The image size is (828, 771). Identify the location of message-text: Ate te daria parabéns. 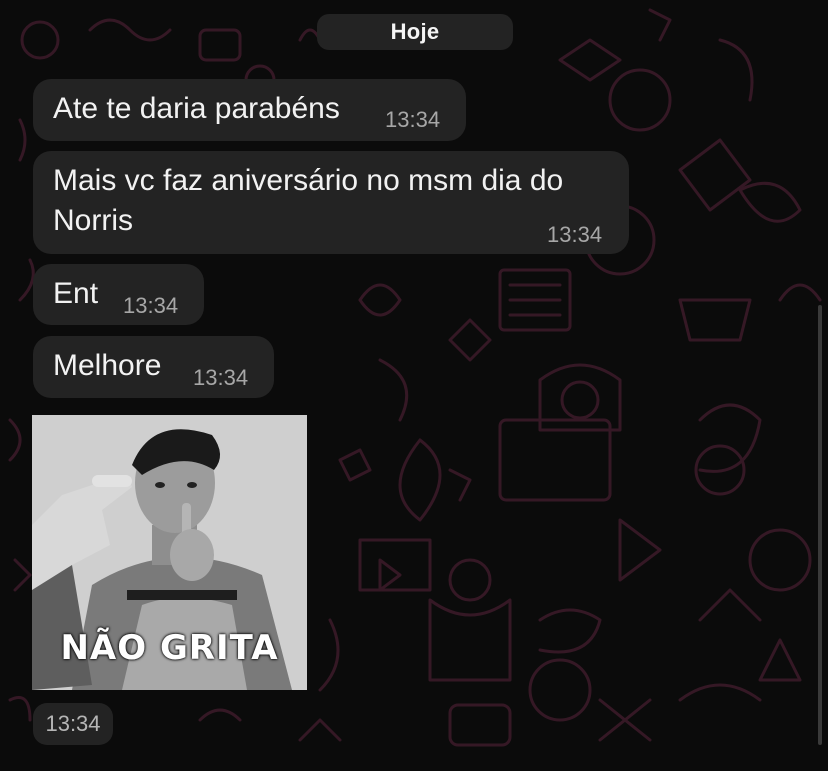
(196, 108).